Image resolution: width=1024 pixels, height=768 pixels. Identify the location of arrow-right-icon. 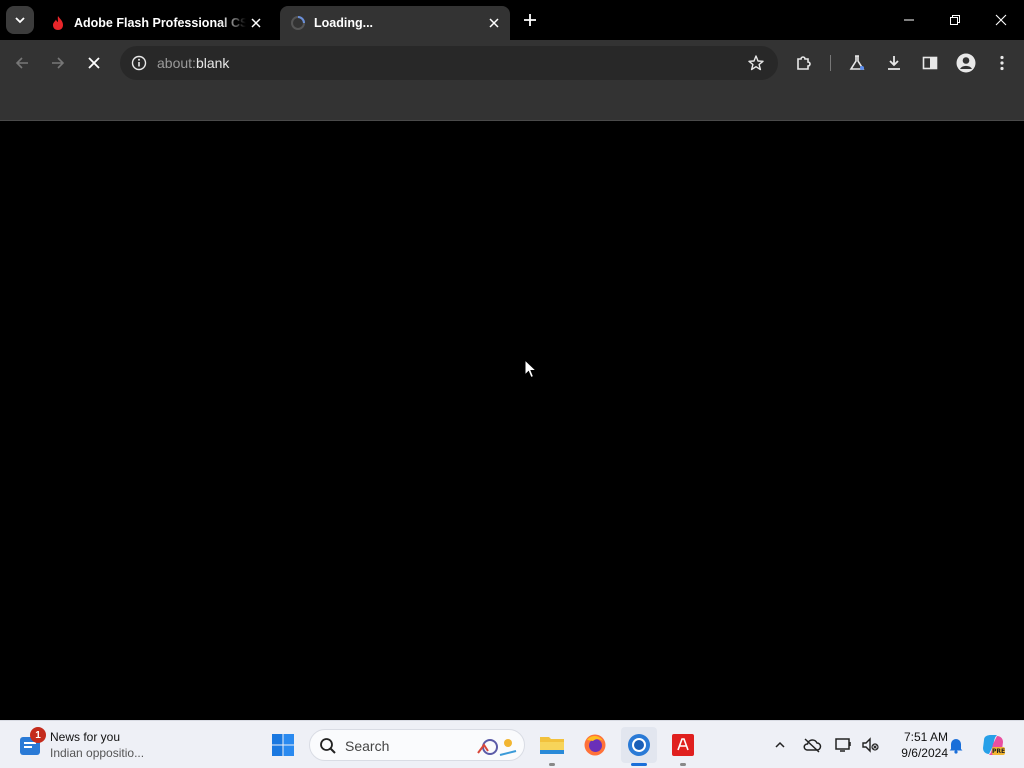
(58, 63).